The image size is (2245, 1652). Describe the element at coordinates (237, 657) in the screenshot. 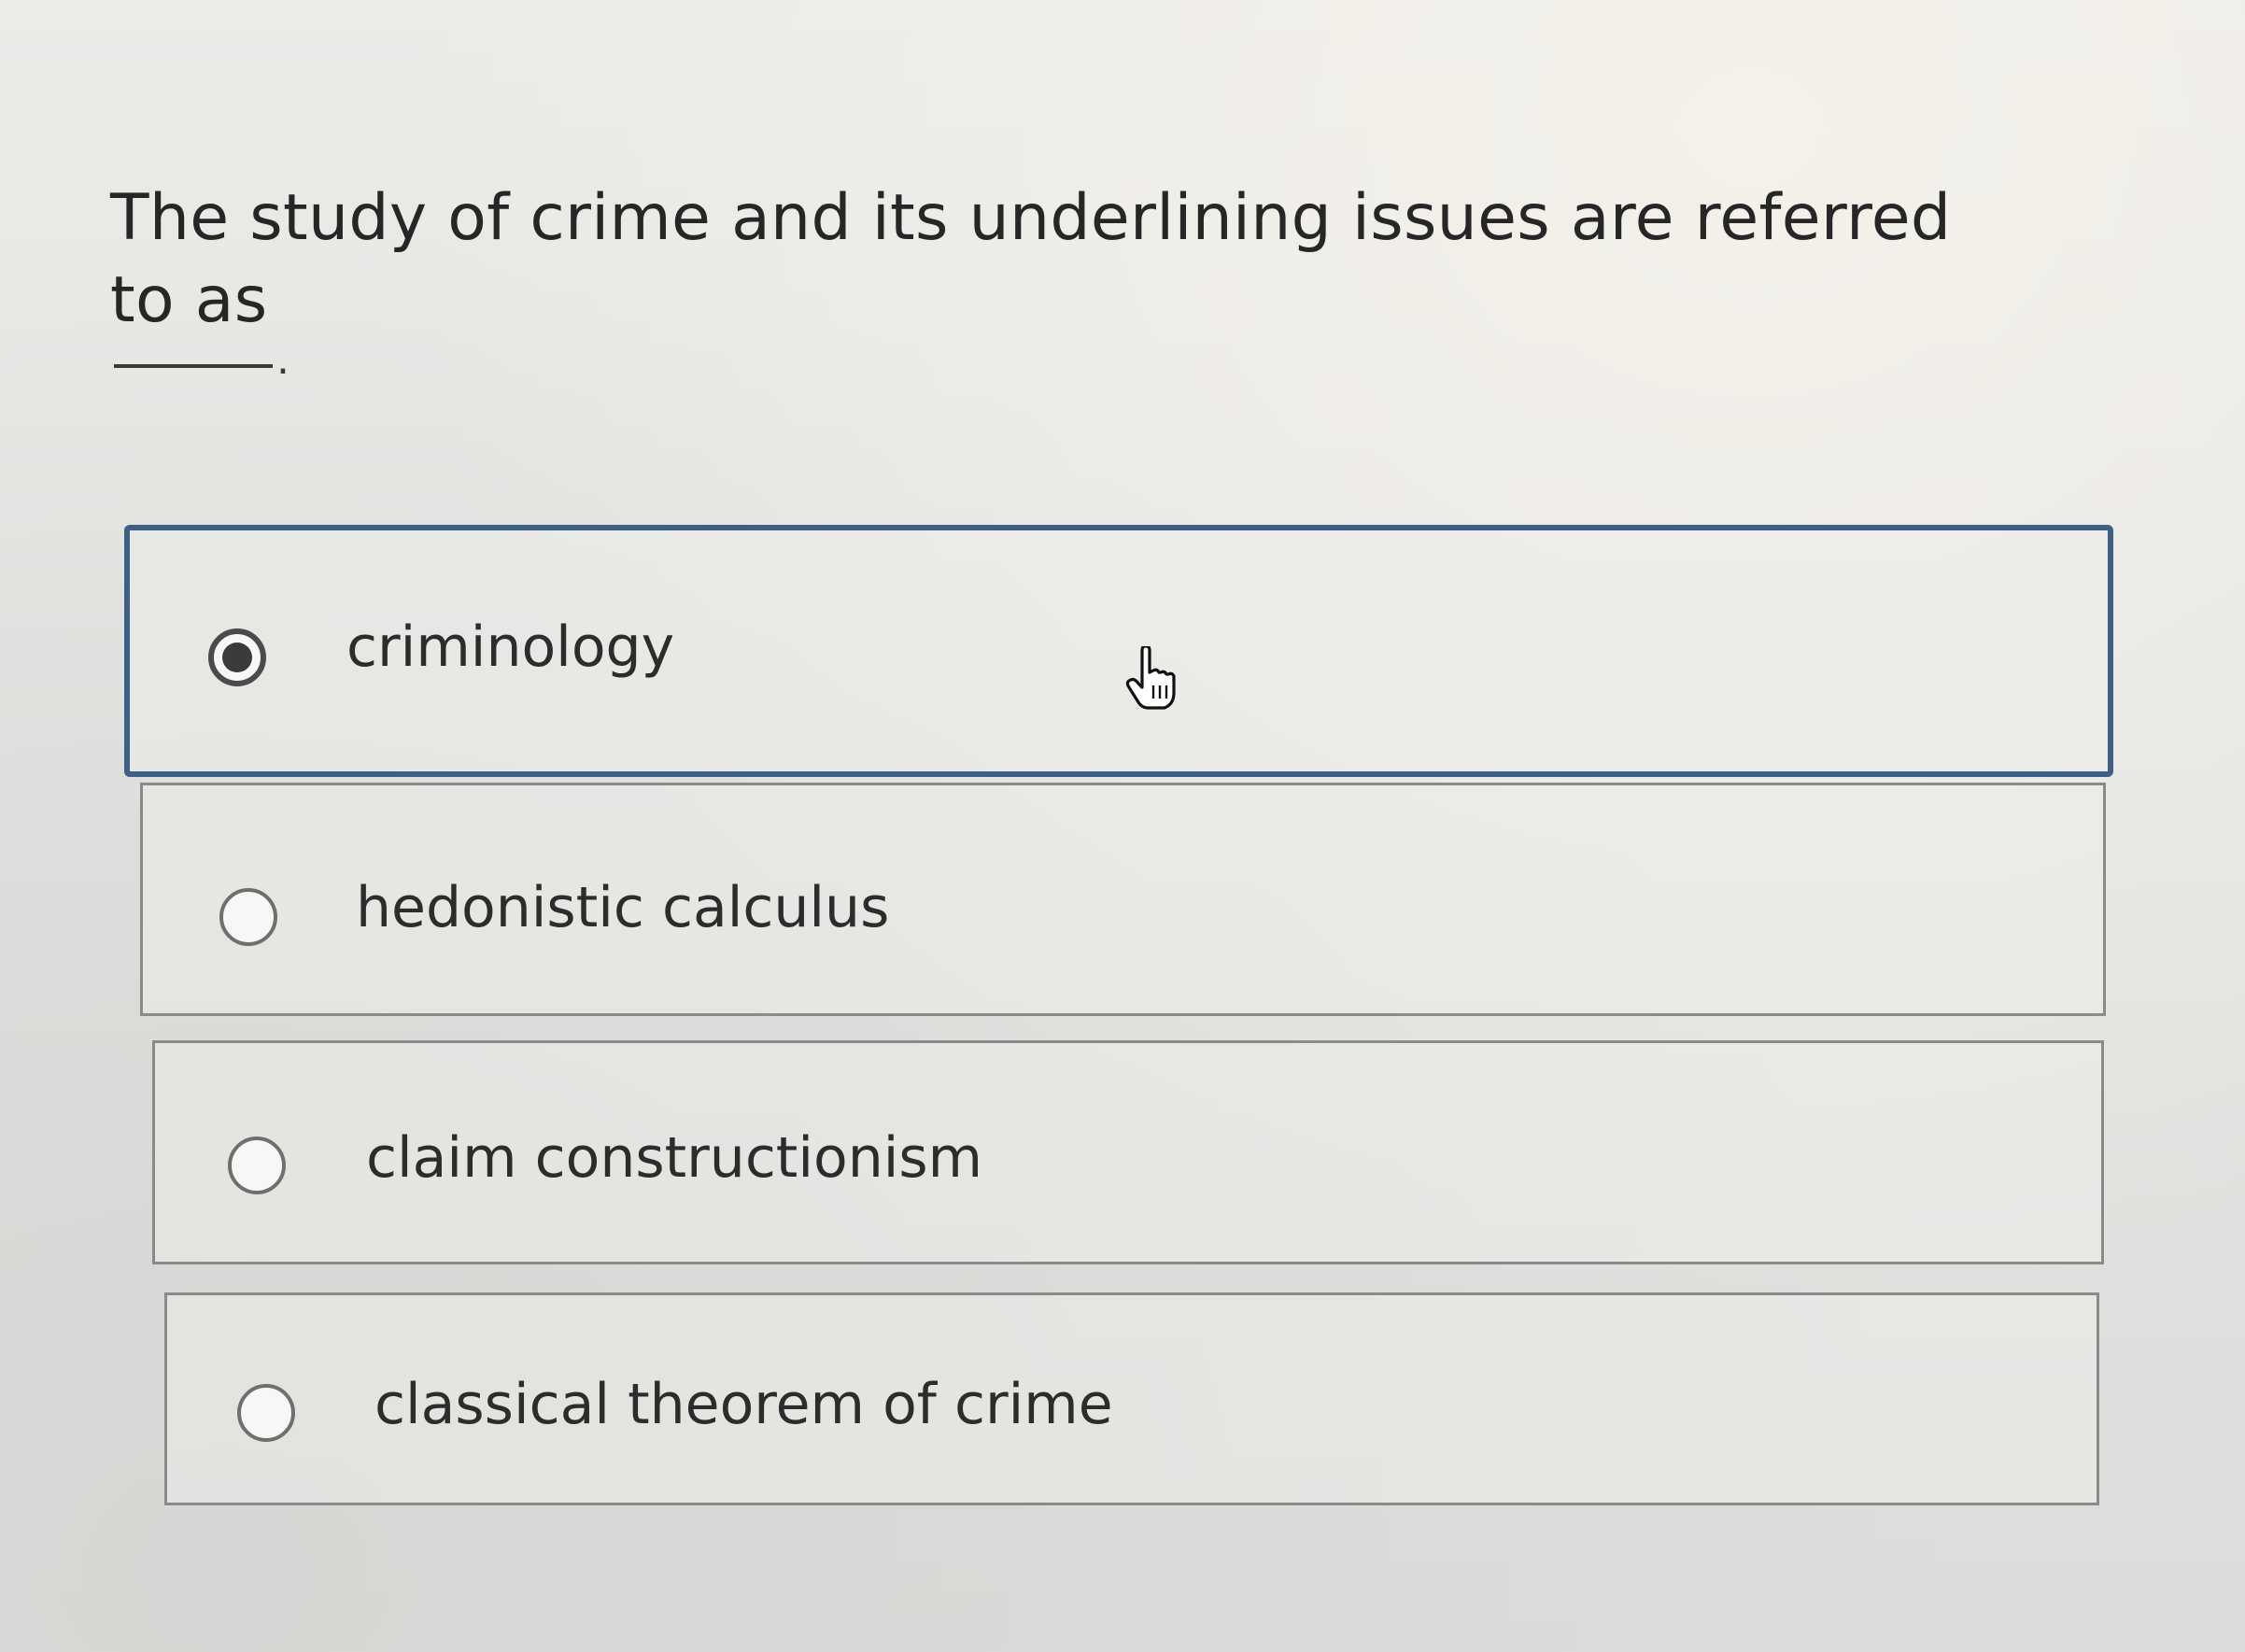

I see `radio-checked-icon` at that location.